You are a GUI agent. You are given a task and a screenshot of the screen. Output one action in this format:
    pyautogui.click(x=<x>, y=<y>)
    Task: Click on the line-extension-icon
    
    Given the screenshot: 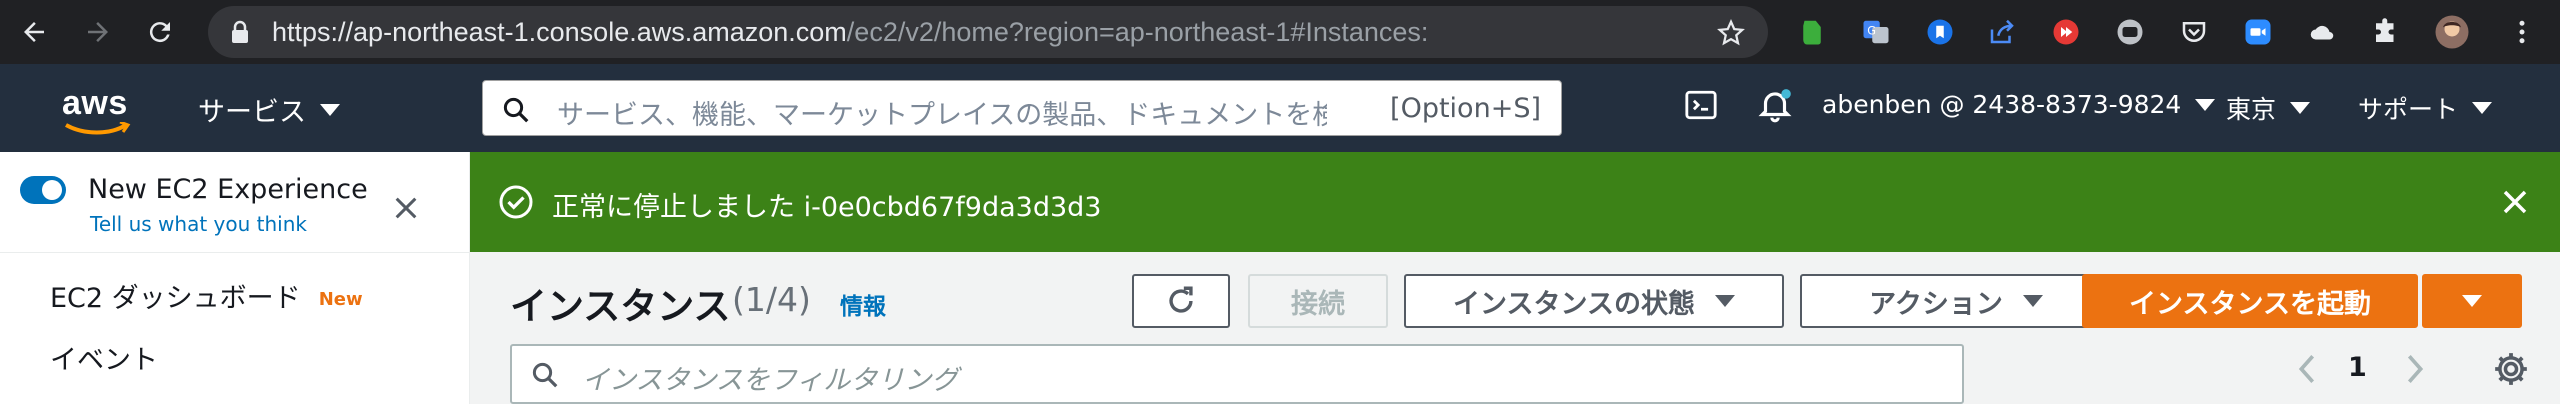 What is the action you would take?
    pyautogui.click(x=2130, y=32)
    